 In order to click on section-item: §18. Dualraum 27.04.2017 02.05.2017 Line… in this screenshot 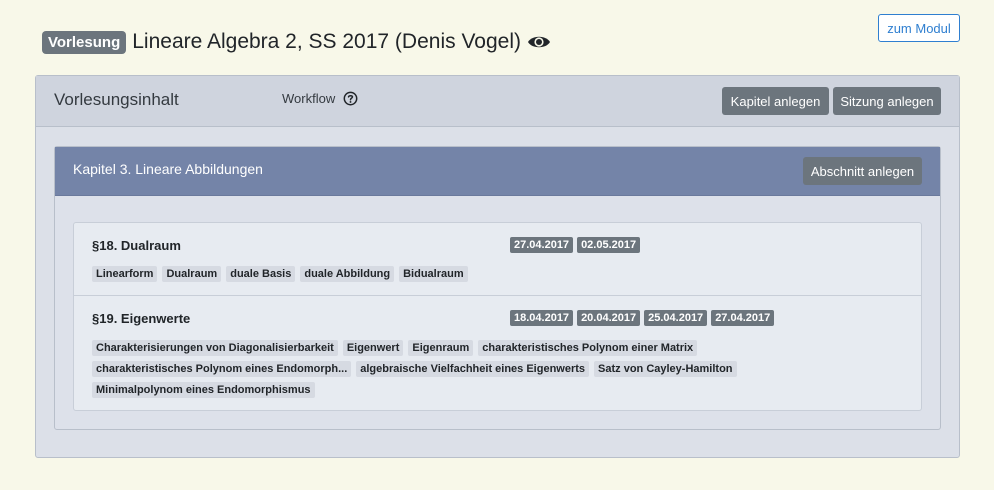, I will do `click(497, 259)`.